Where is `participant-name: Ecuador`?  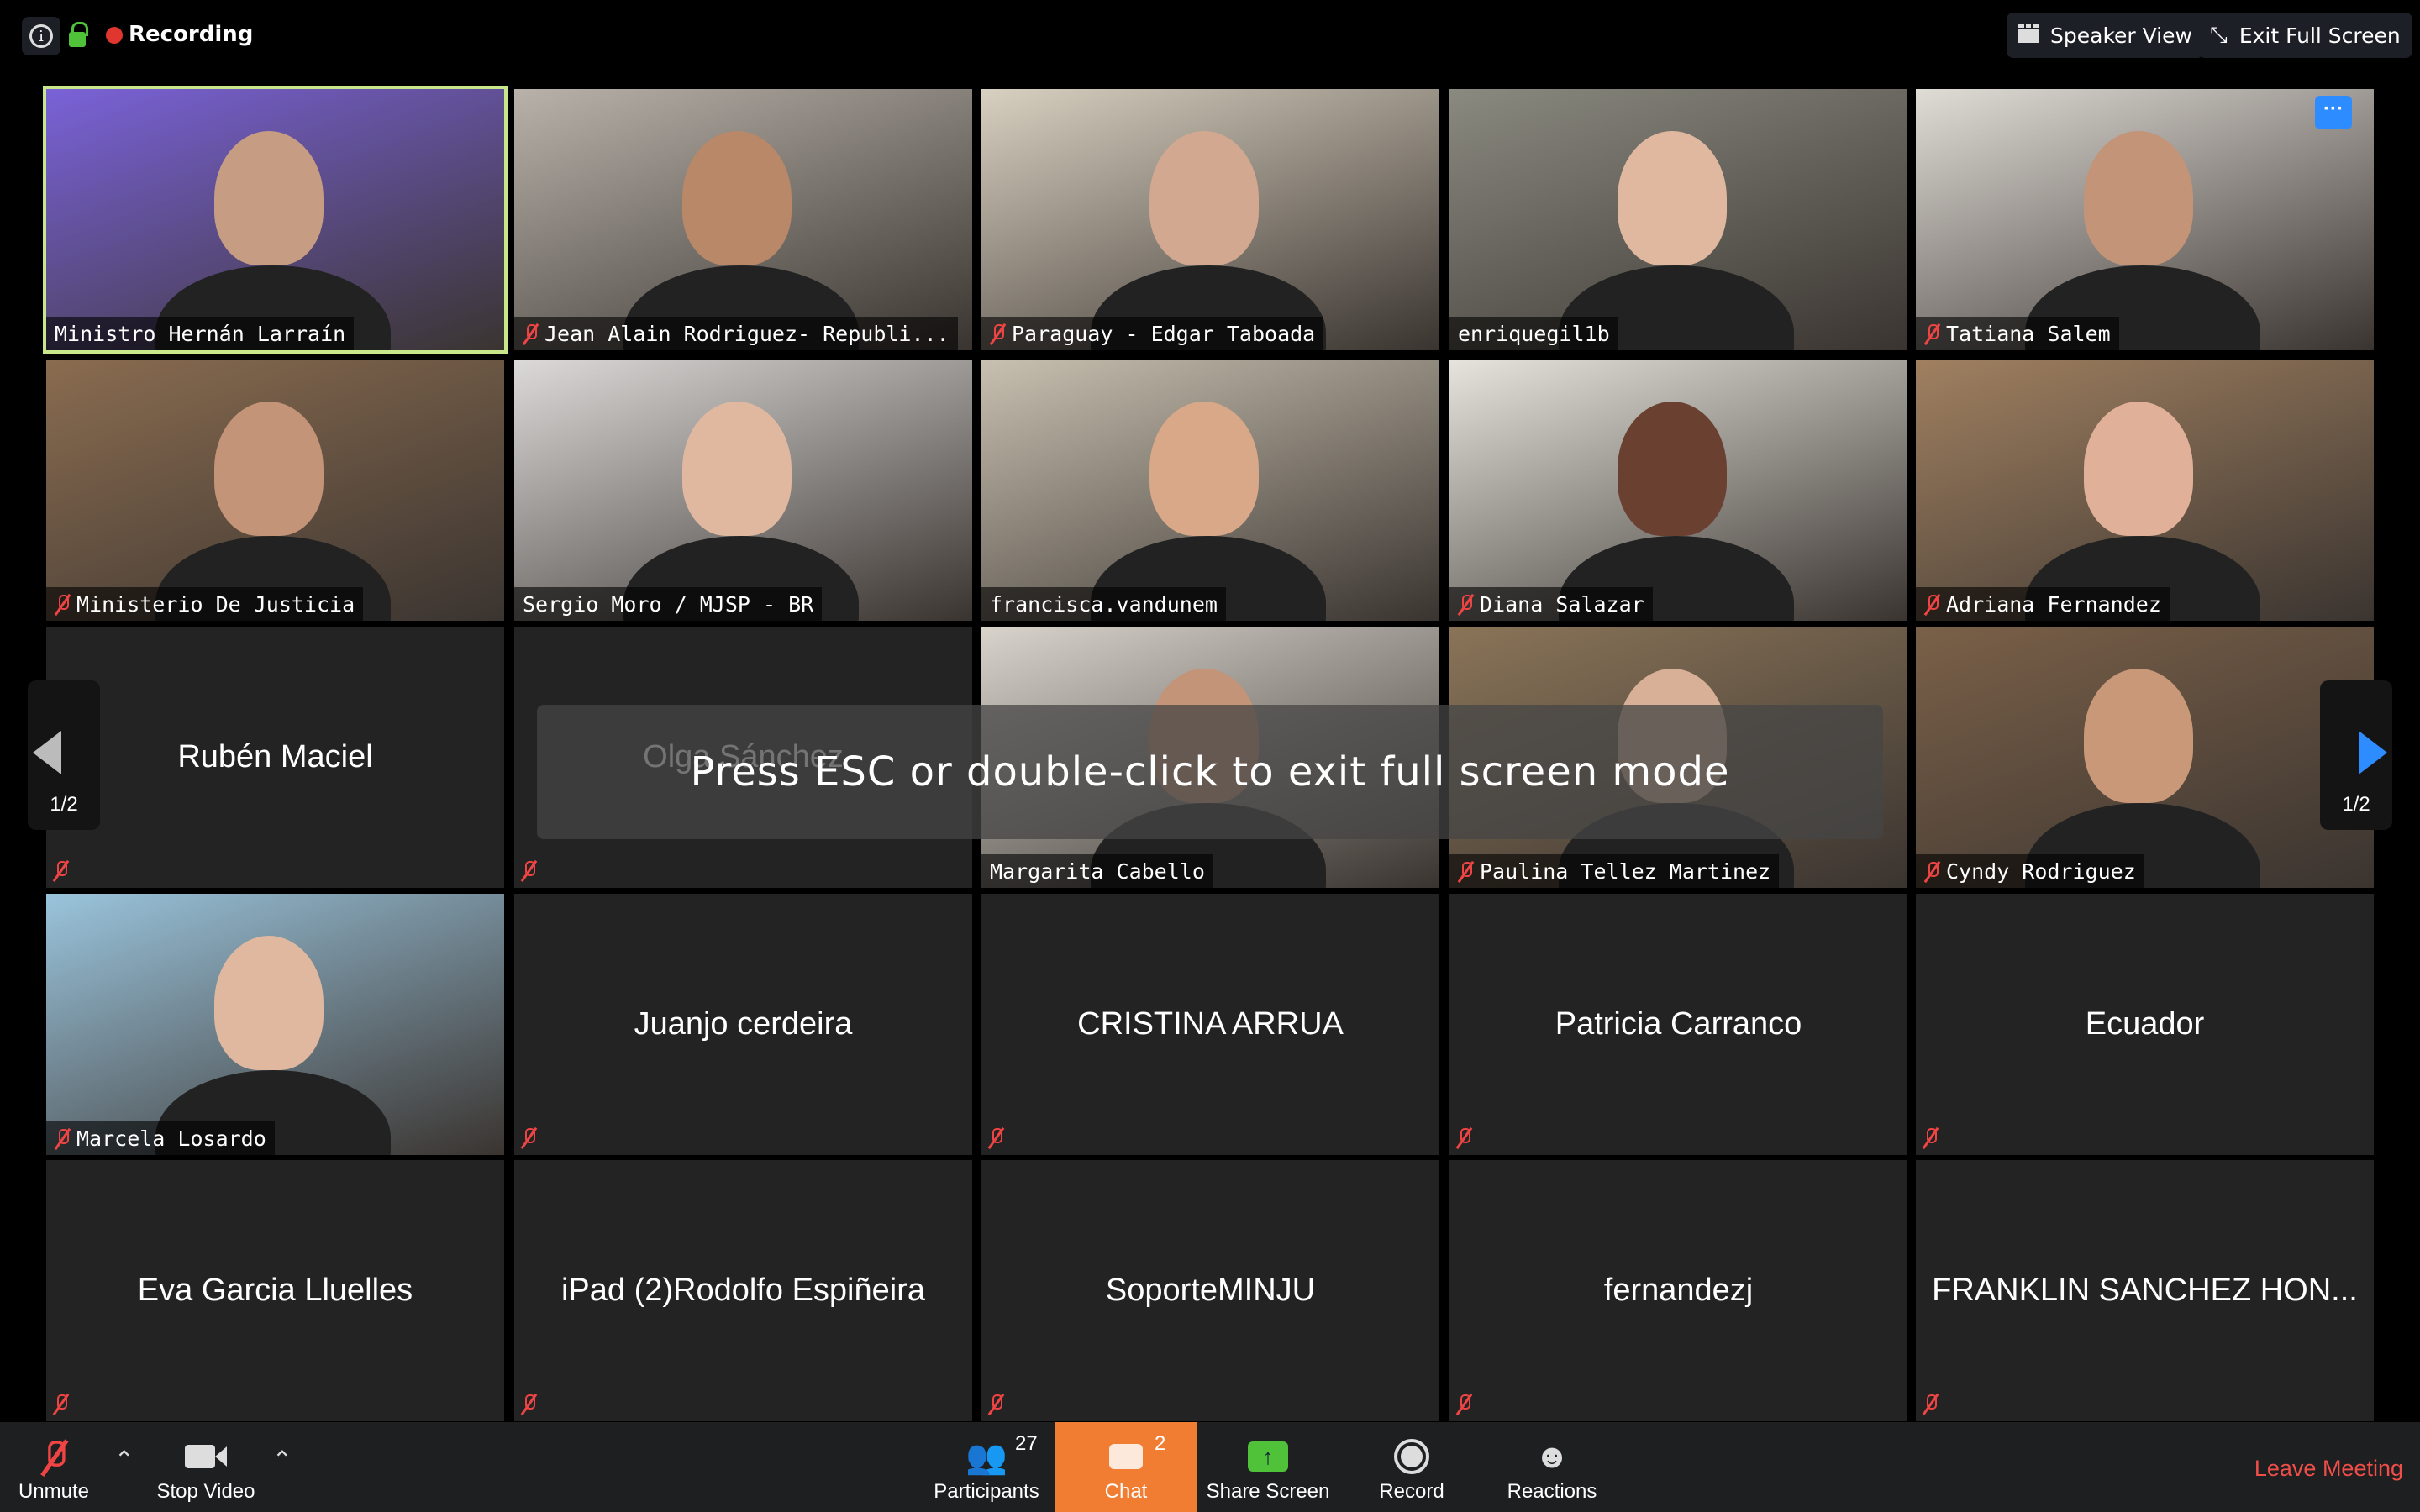
participant-name: Ecuador is located at coordinates (2145, 1024).